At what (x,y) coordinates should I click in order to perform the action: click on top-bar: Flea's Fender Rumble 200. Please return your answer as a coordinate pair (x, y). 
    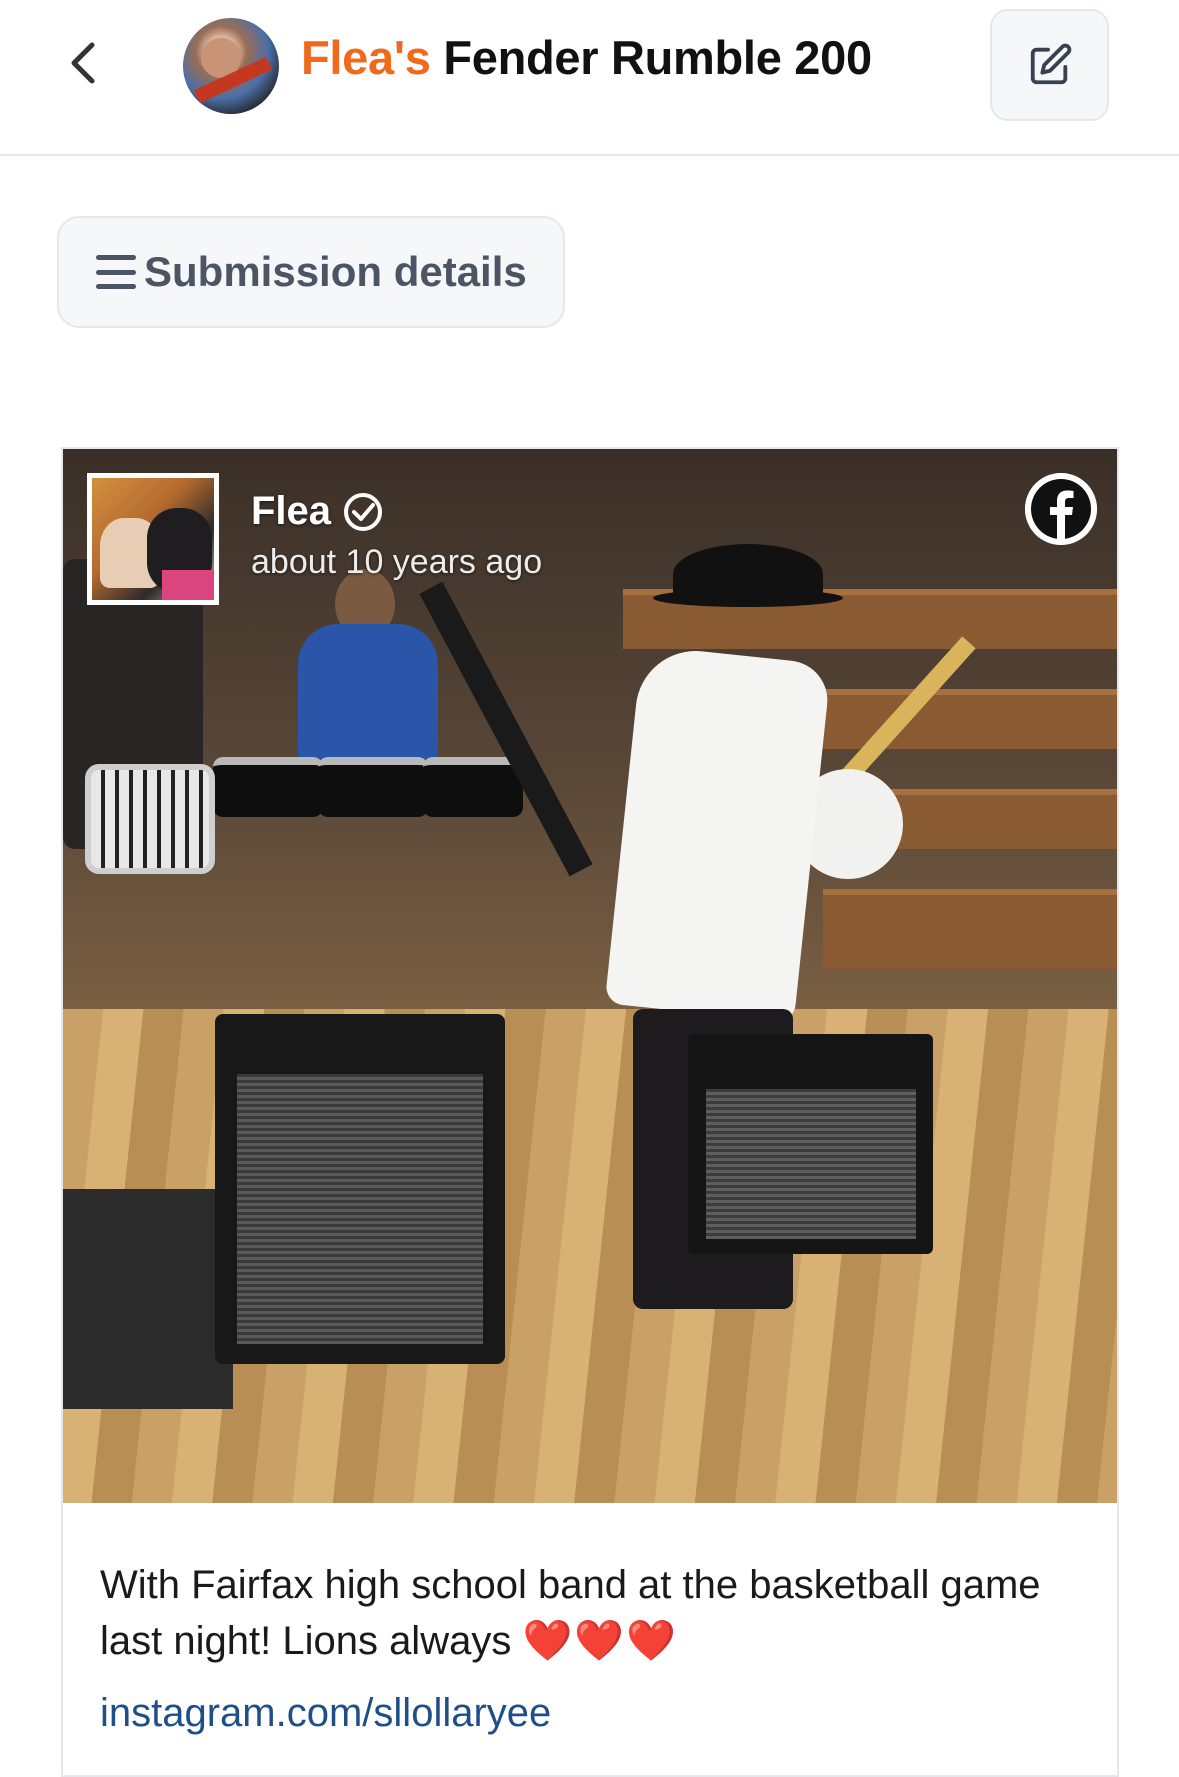
    Looking at the image, I should click on (589, 78).